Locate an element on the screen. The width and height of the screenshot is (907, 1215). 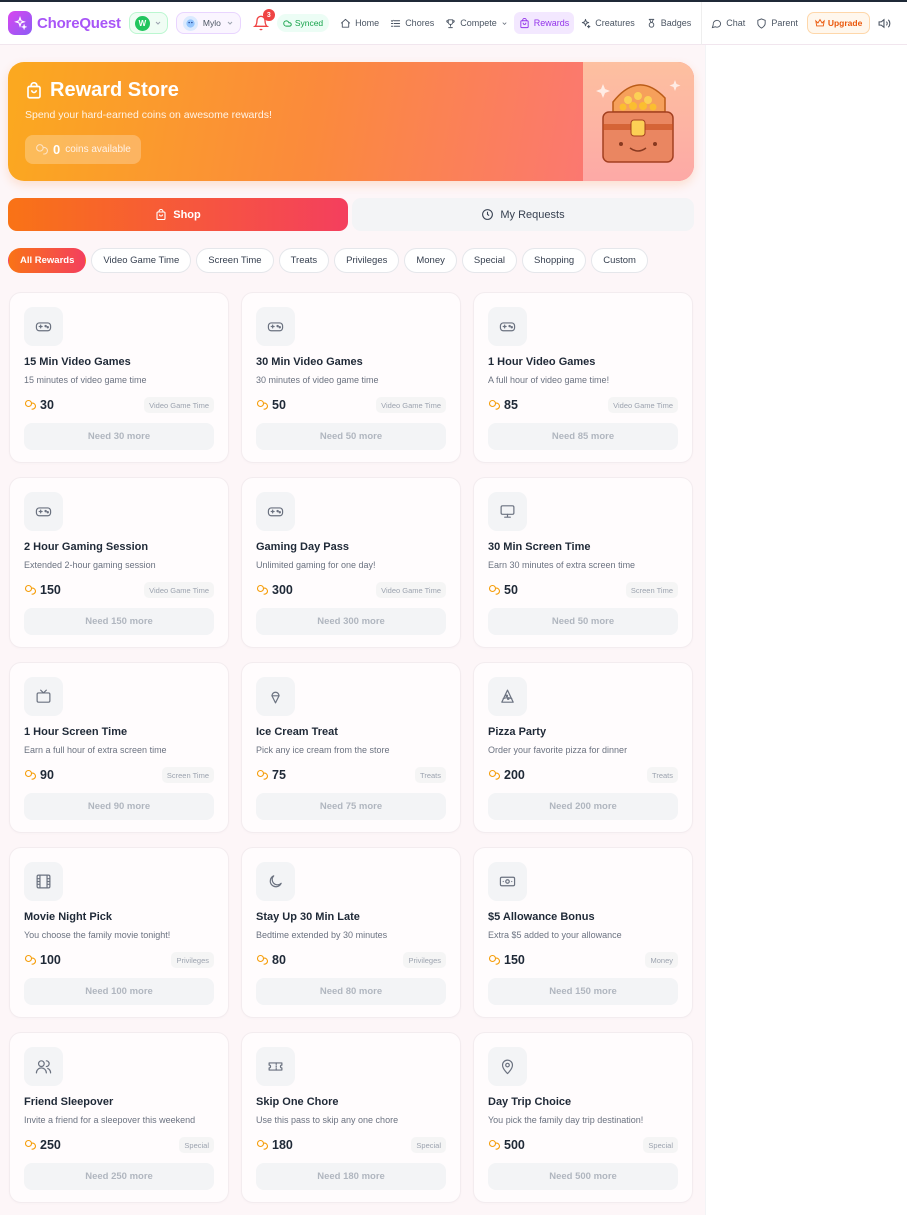
nav-badges: Badges is located at coordinates (669, 23).